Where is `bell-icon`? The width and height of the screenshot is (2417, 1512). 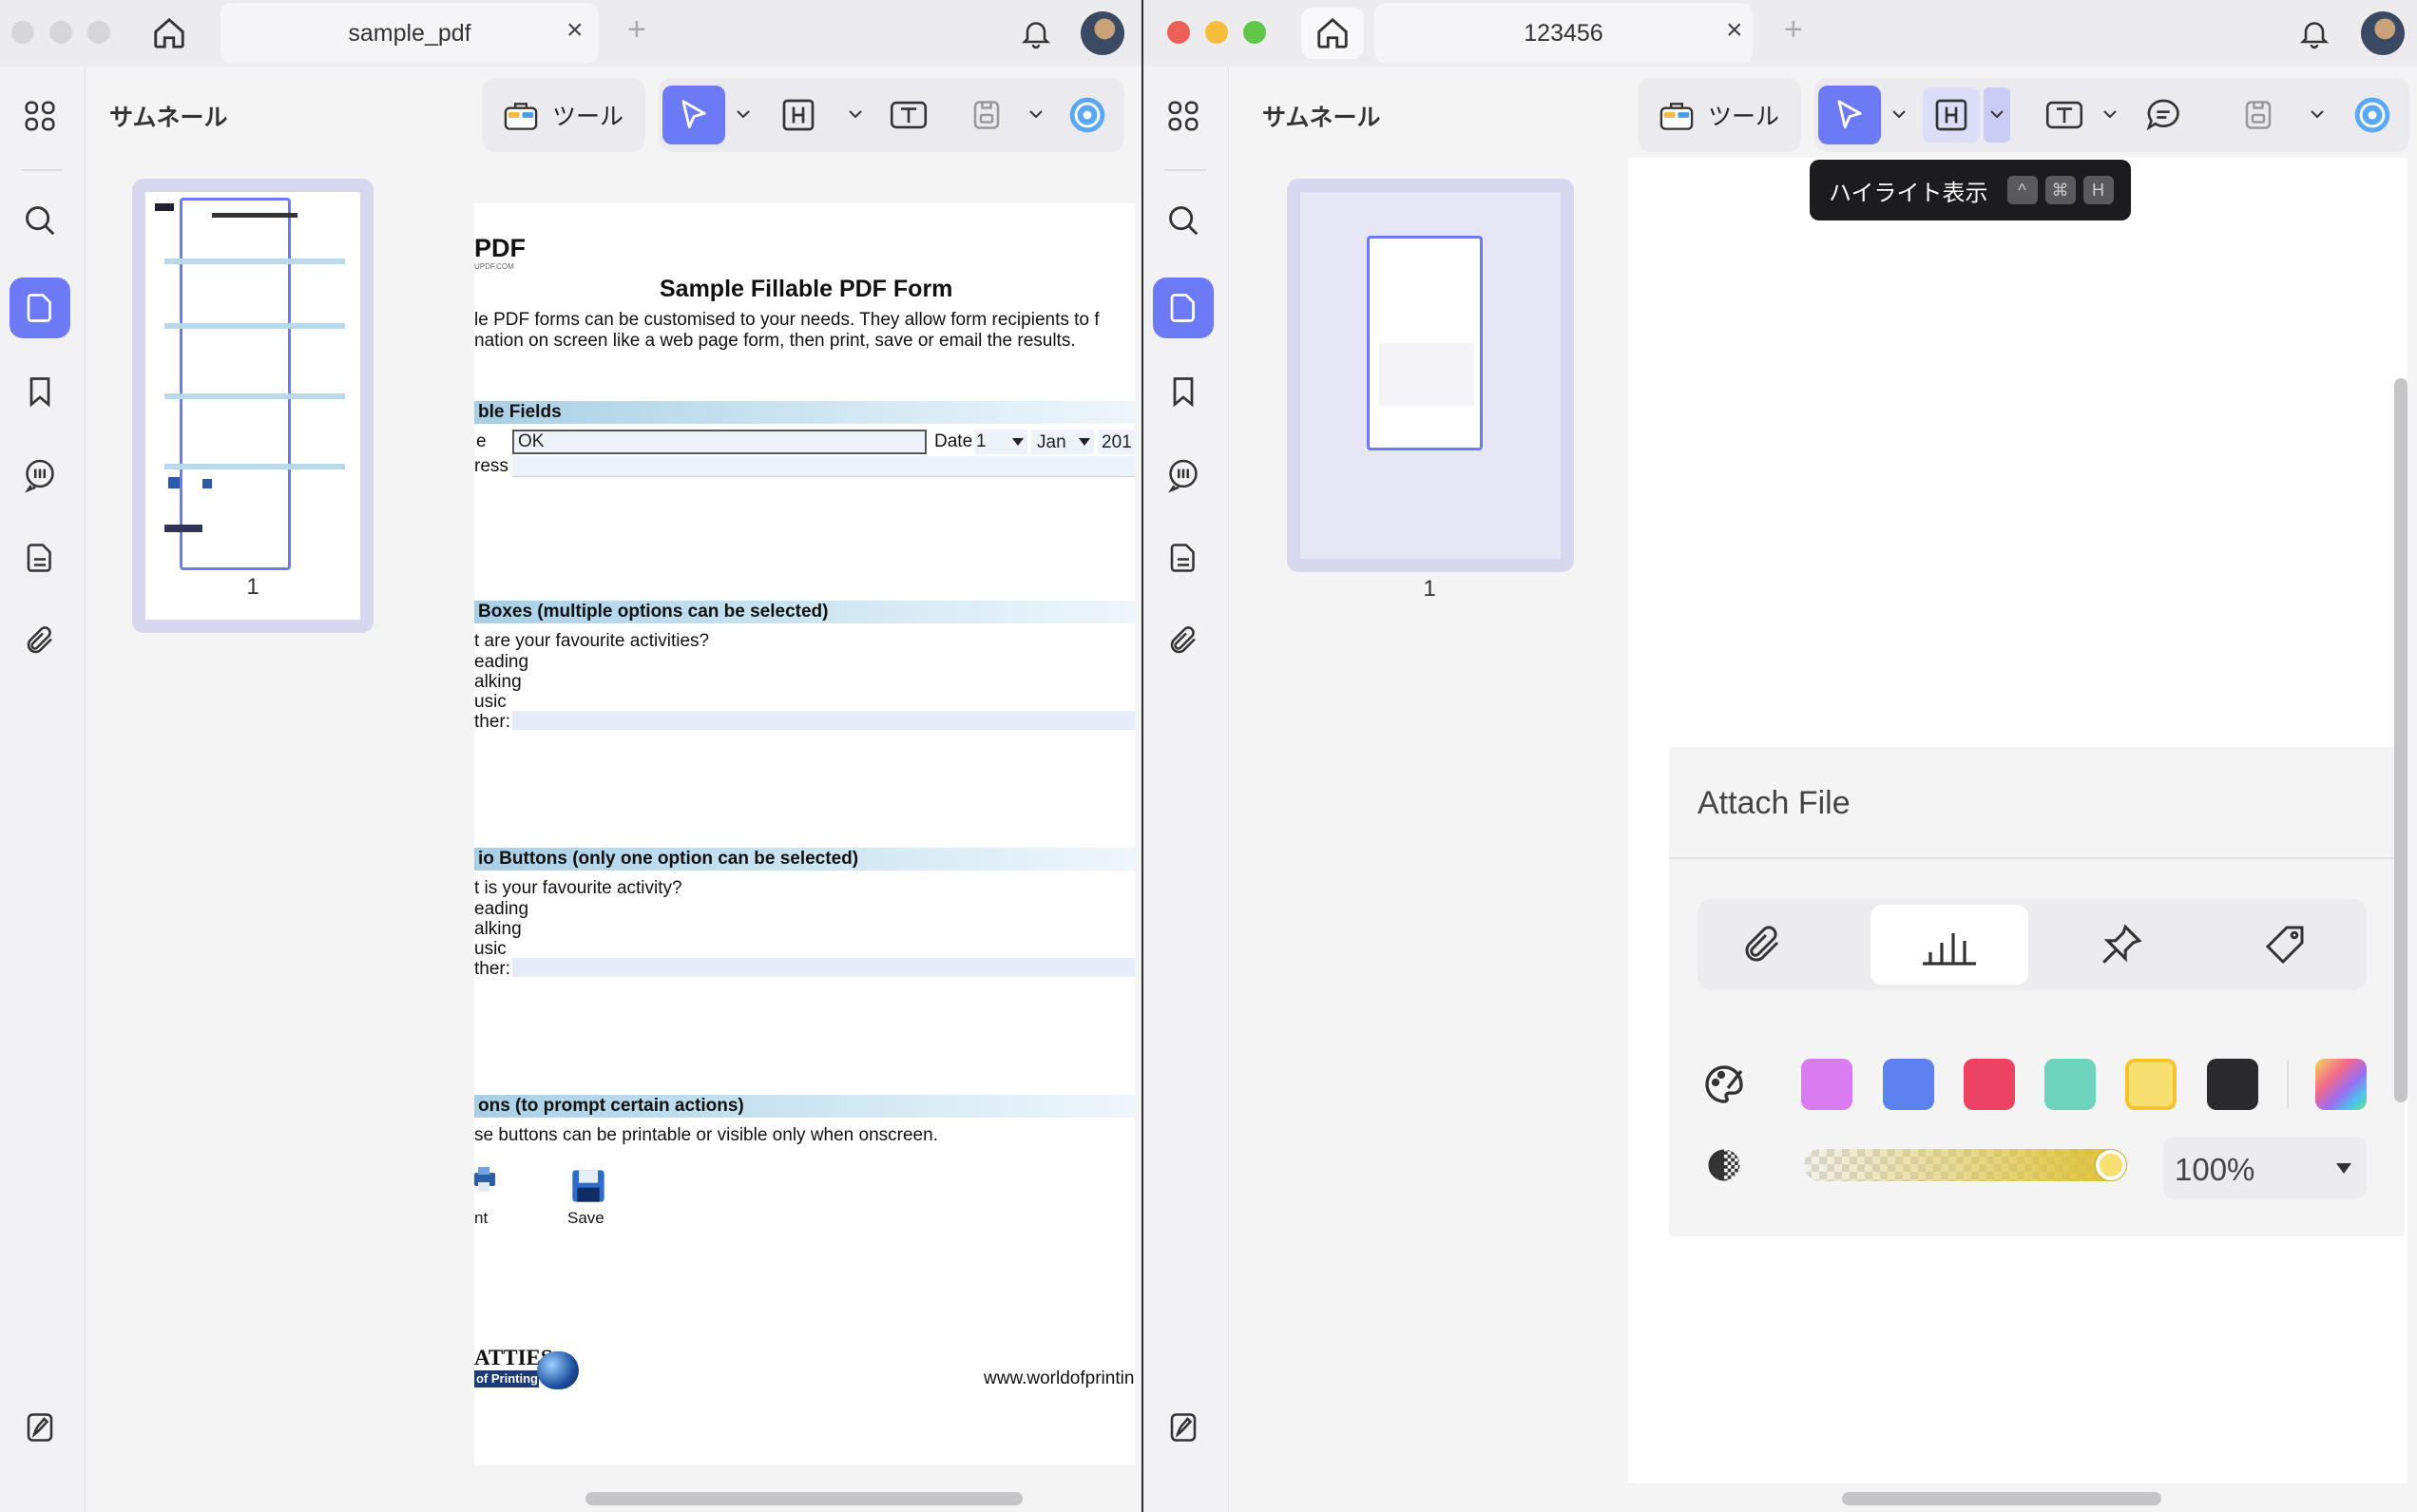 bell-icon is located at coordinates (2314, 35).